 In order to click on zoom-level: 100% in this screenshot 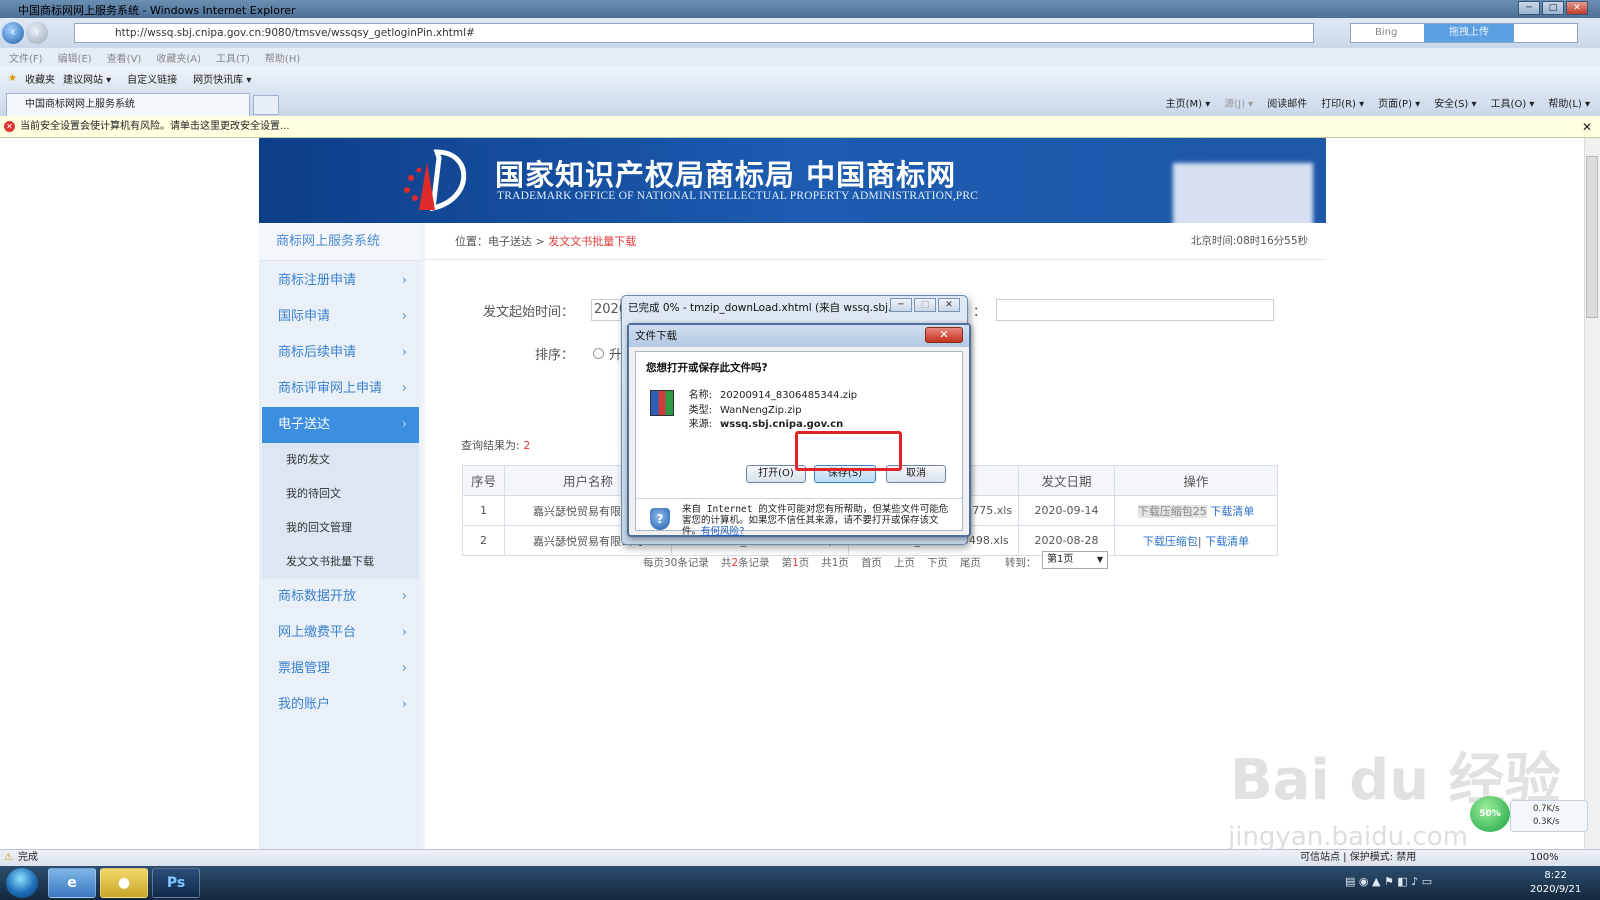, I will do `click(1544, 858)`.